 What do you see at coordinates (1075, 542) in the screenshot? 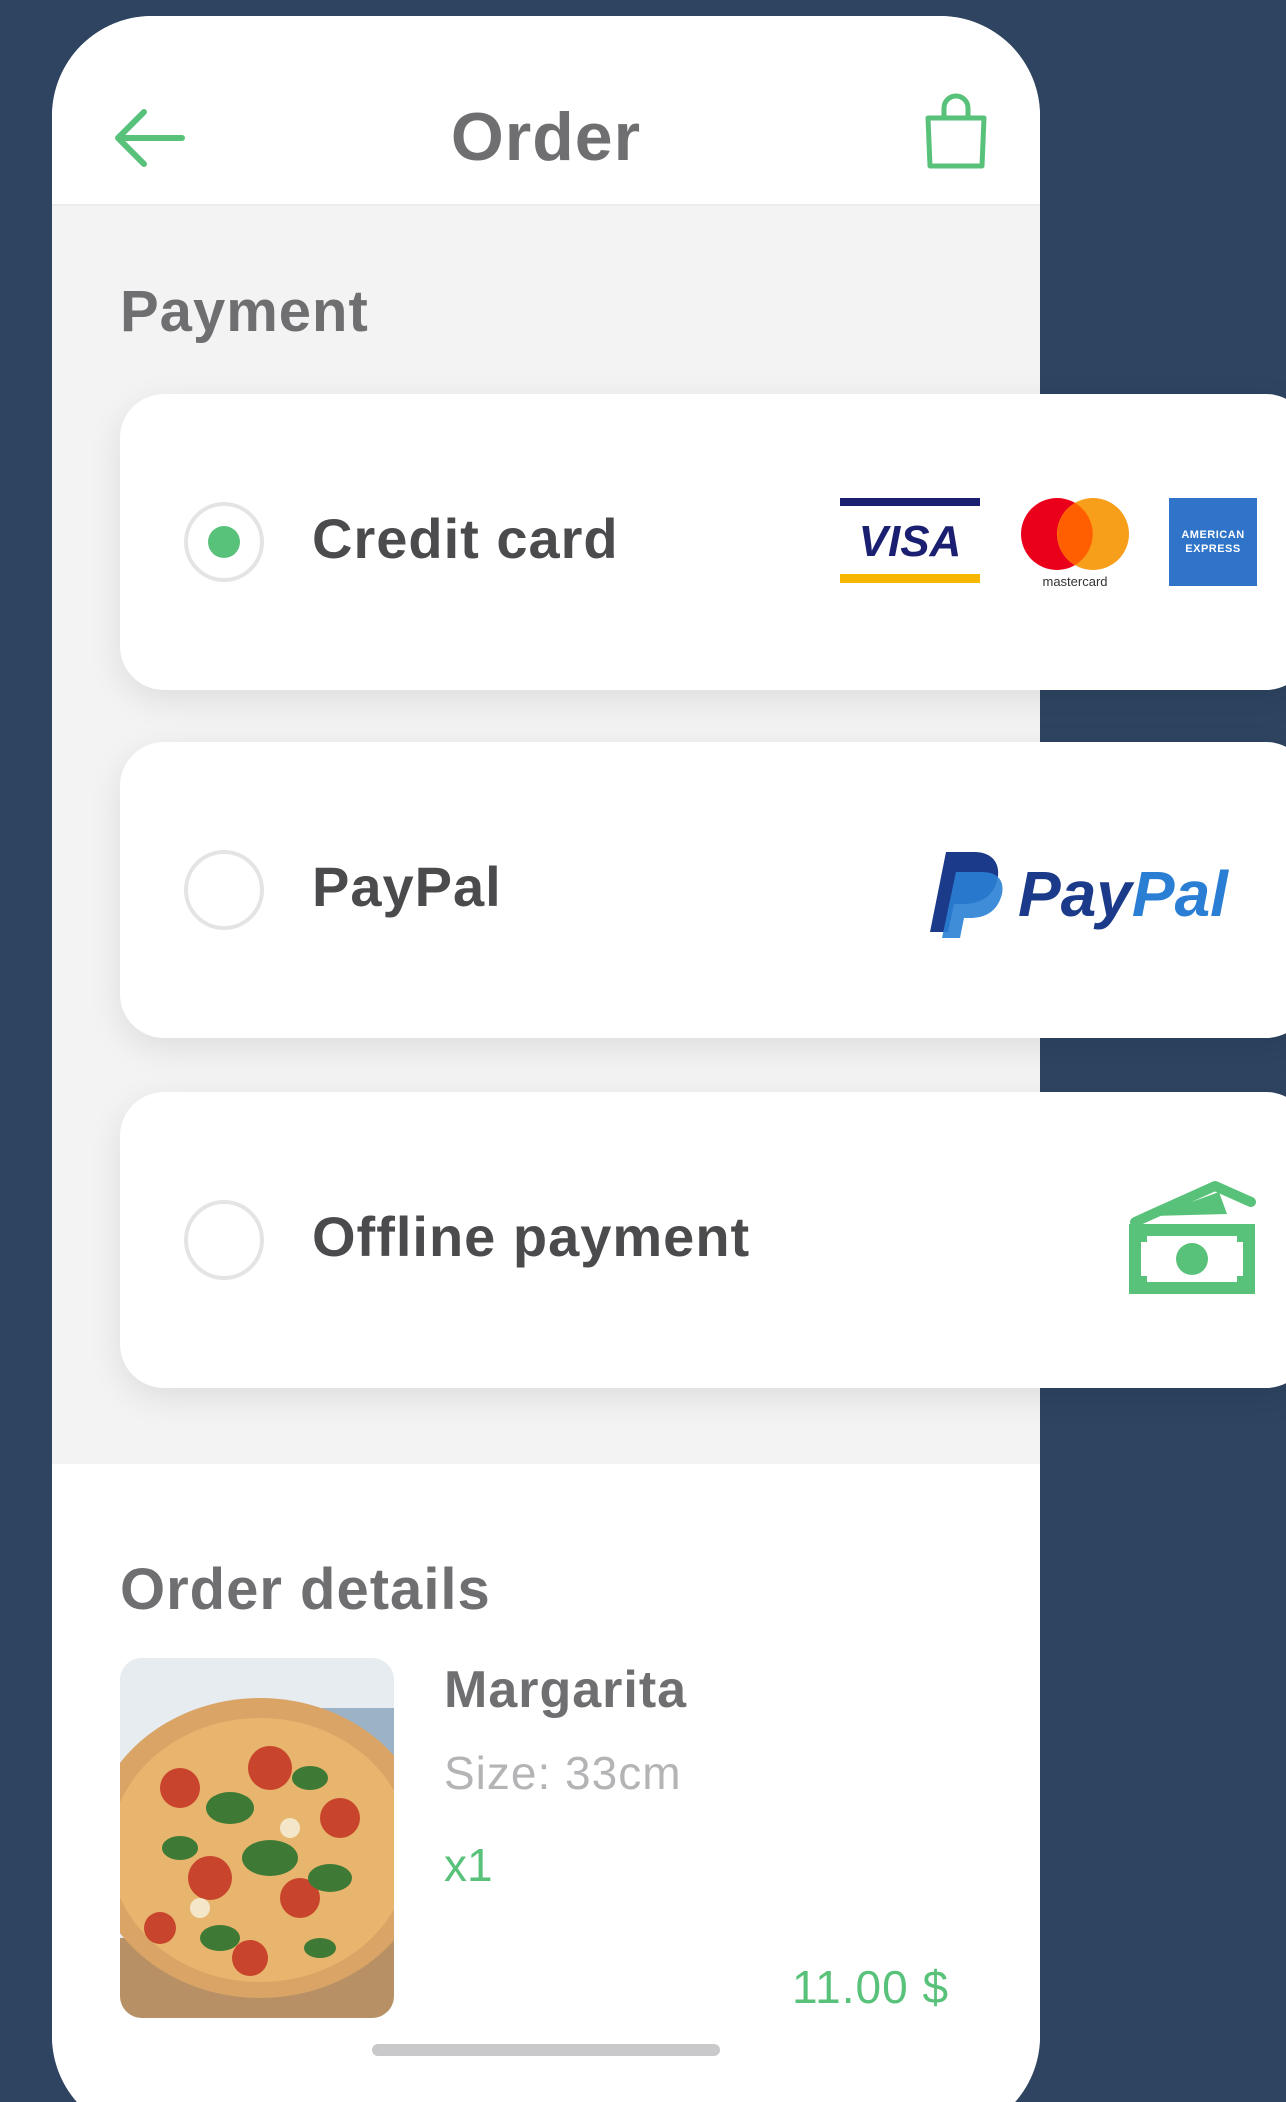
I see `mastercard-logo: mastercard` at bounding box center [1075, 542].